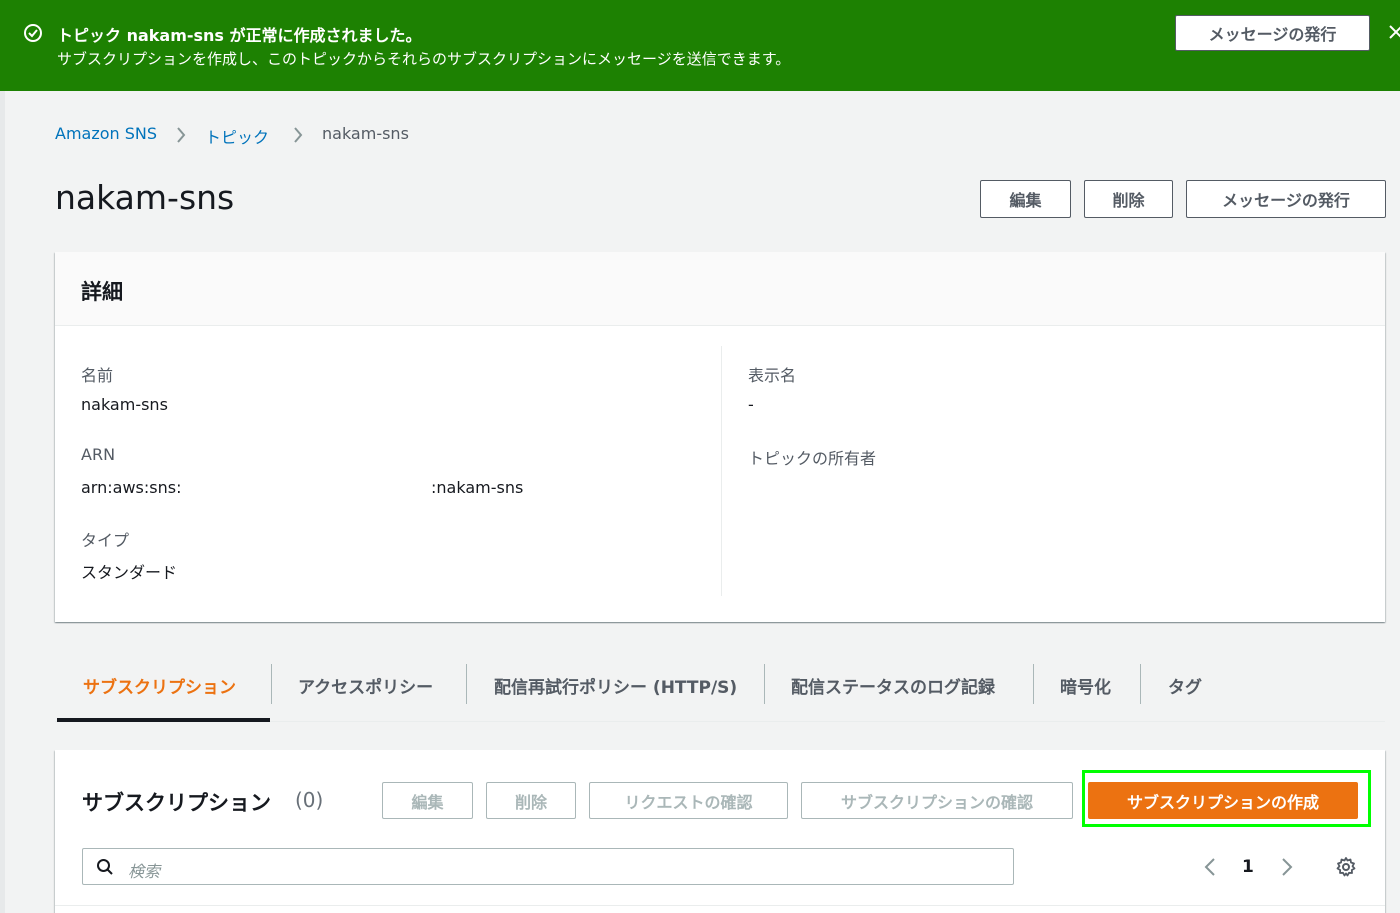 The width and height of the screenshot is (1400, 913). What do you see at coordinates (1185, 685) in the screenshot?
I see `tab-tags: タグ` at bounding box center [1185, 685].